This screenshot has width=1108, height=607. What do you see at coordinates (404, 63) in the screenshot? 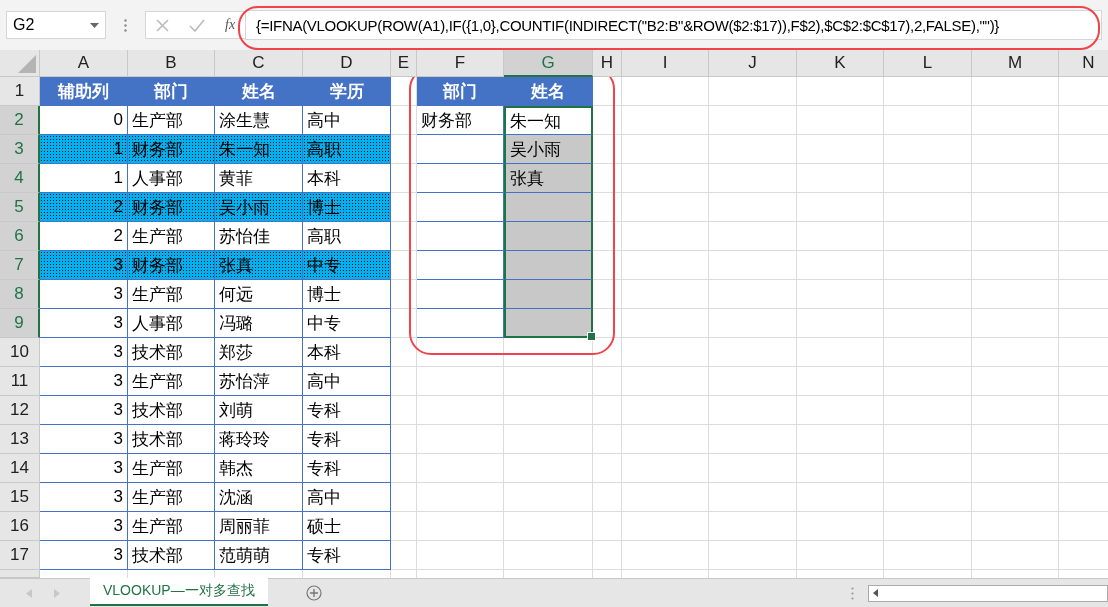
I see `column-header: E` at bounding box center [404, 63].